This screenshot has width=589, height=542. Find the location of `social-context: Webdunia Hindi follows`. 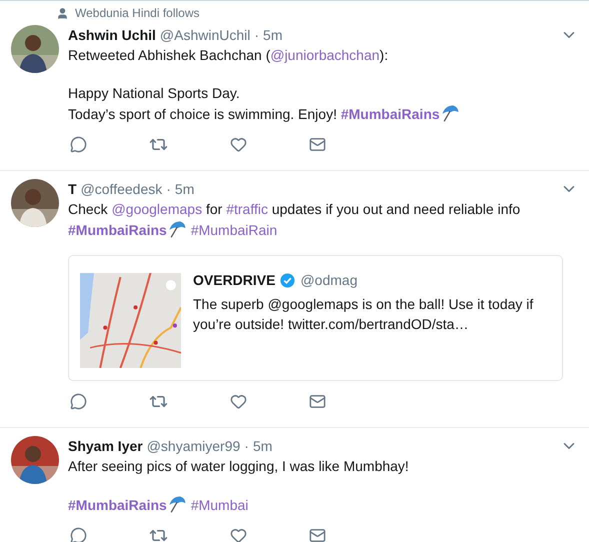

social-context: Webdunia Hindi follows is located at coordinates (137, 13).